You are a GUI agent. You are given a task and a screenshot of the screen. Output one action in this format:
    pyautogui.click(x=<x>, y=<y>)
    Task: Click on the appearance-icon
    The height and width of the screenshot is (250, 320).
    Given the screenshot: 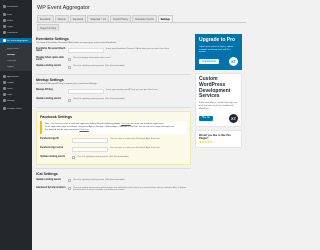 What is the action you would take?
    pyautogui.click(x=4, y=76)
    